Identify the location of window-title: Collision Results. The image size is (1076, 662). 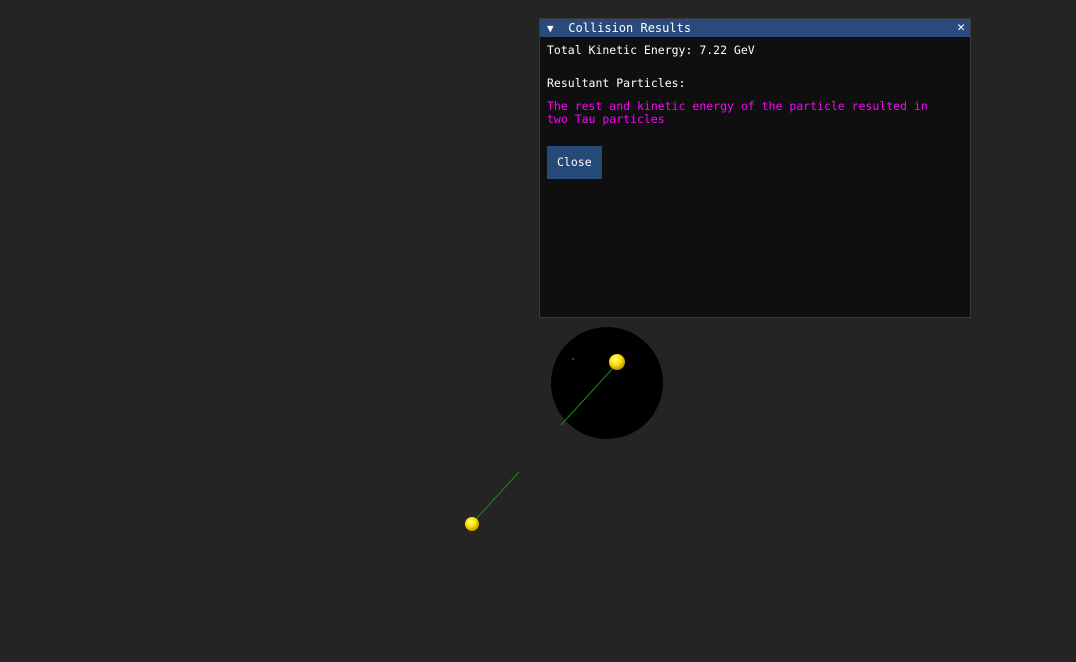
(630, 28).